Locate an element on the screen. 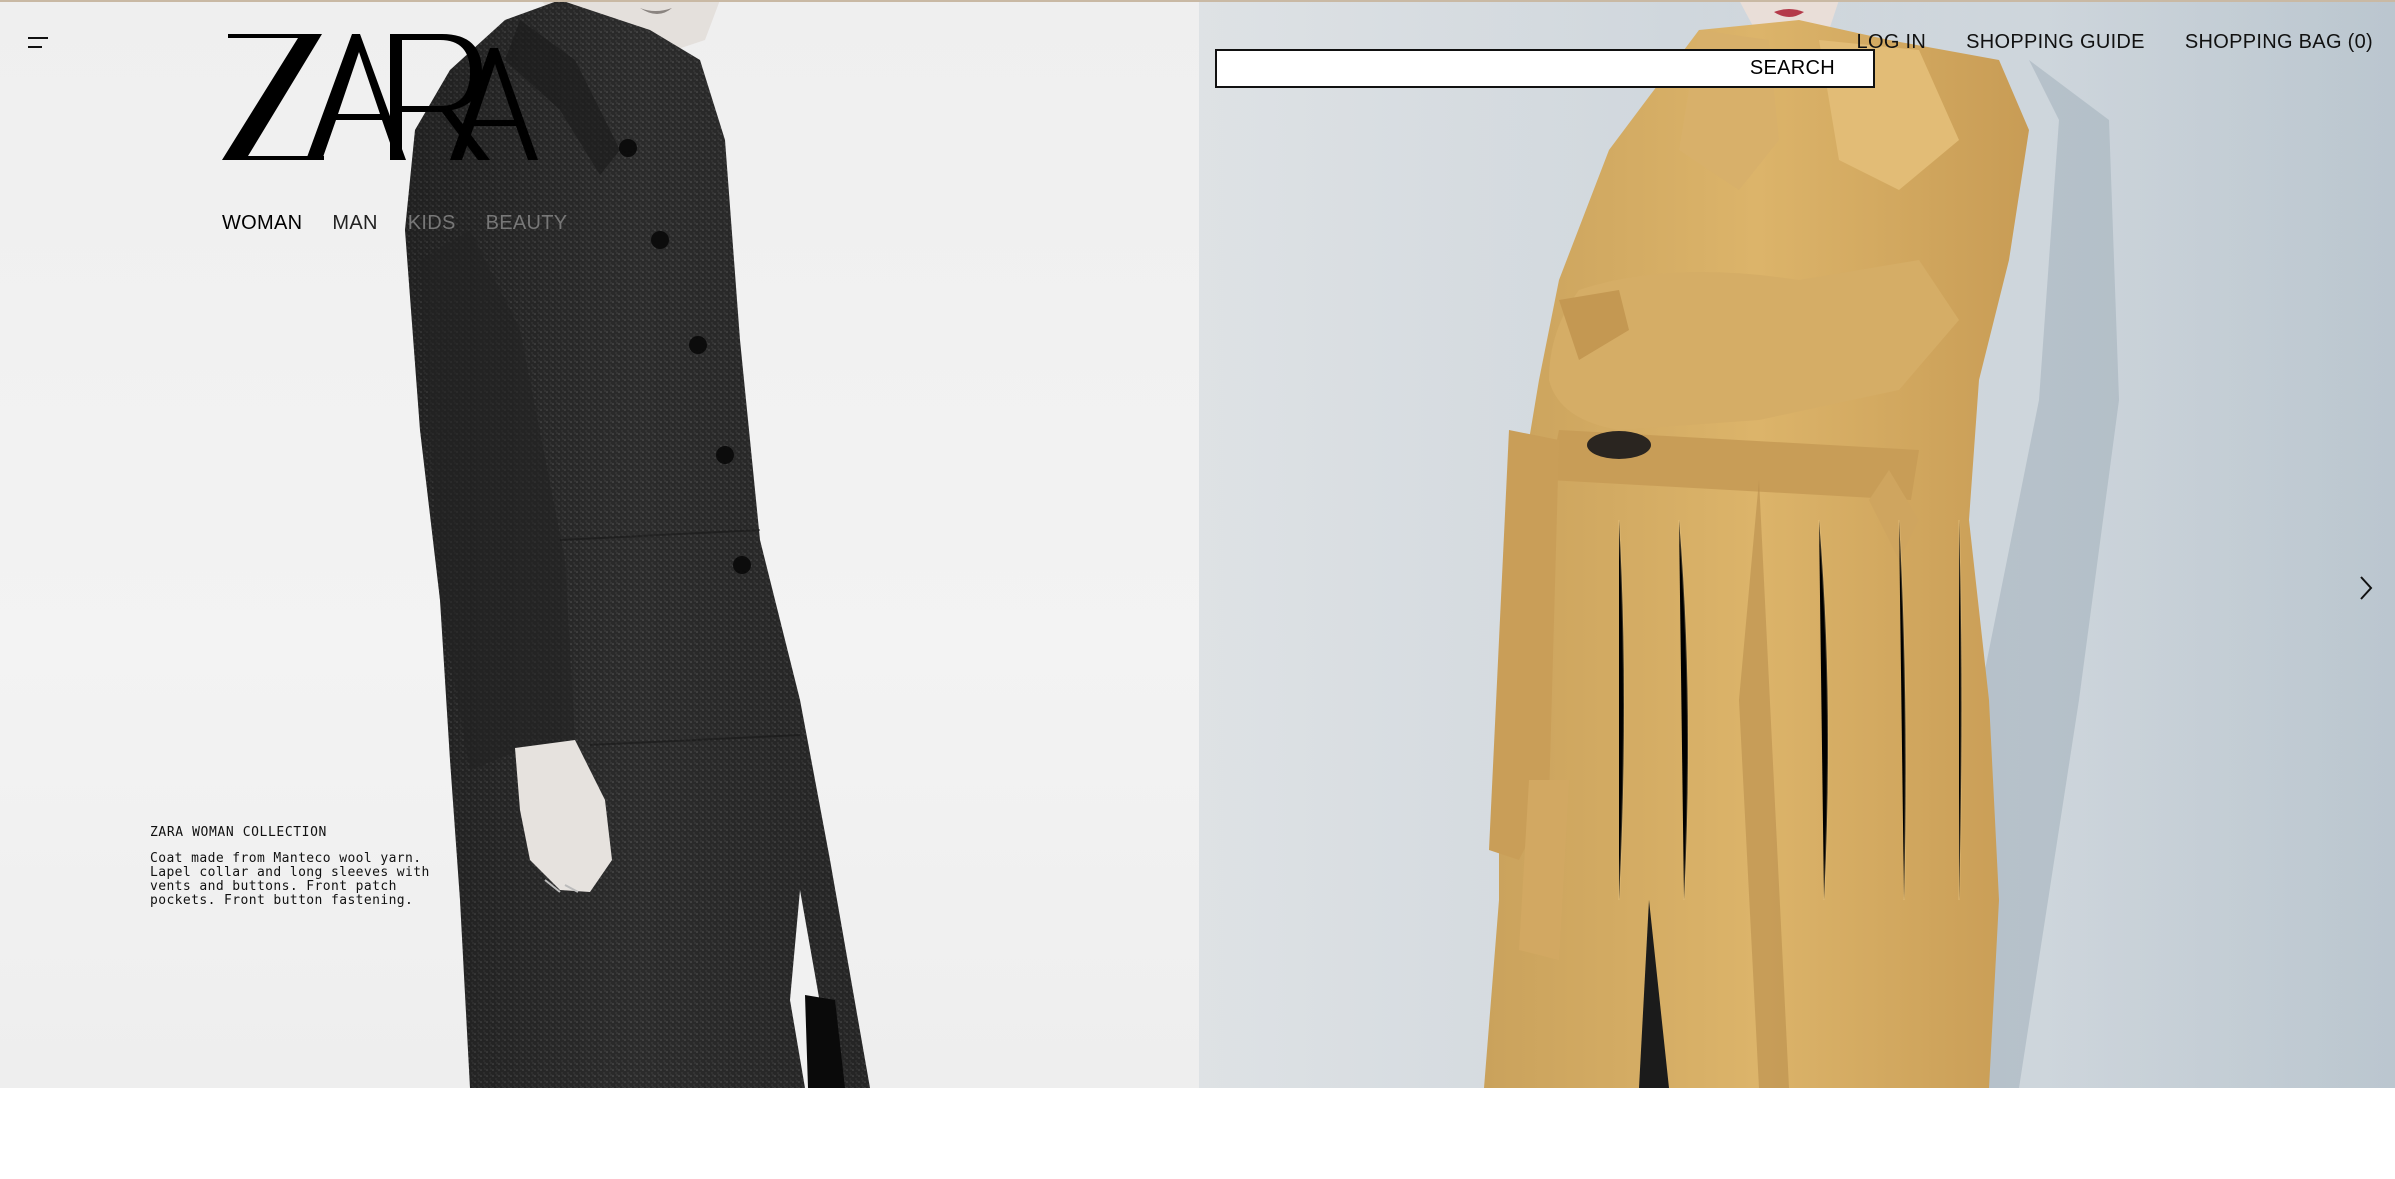  search-label: SEARCH is located at coordinates (1792, 68).